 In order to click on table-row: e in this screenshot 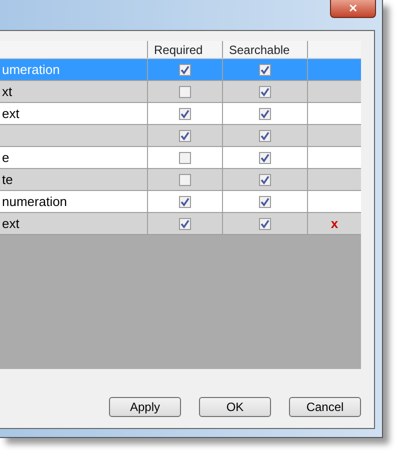, I will do `click(180, 158)`.